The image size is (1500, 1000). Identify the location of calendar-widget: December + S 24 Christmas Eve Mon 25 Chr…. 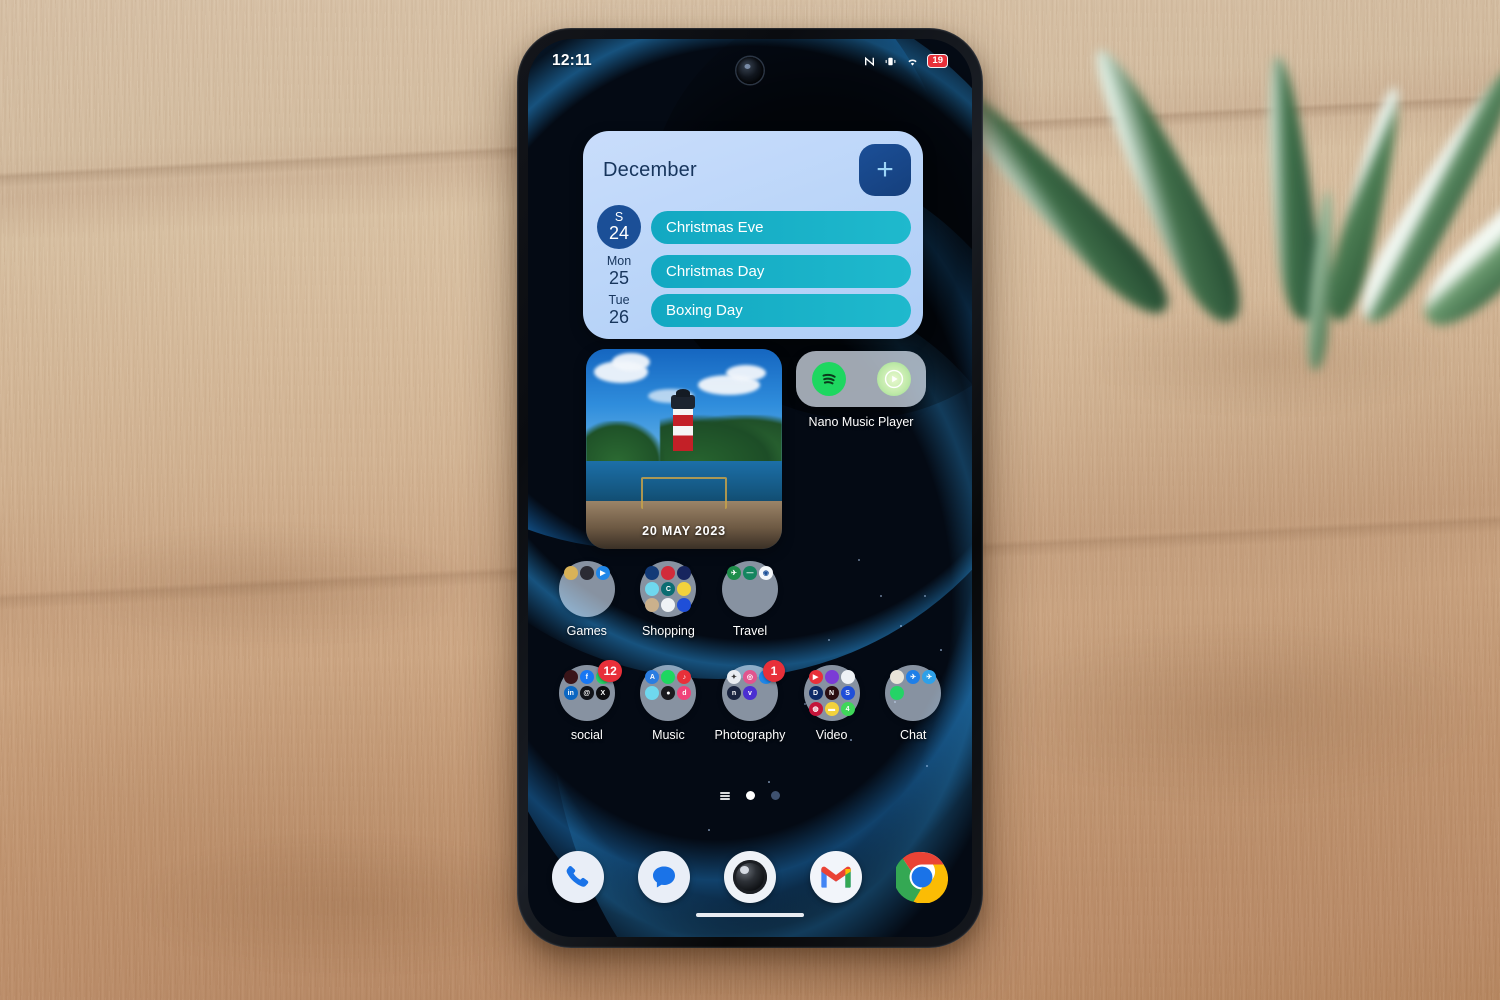
(753, 235).